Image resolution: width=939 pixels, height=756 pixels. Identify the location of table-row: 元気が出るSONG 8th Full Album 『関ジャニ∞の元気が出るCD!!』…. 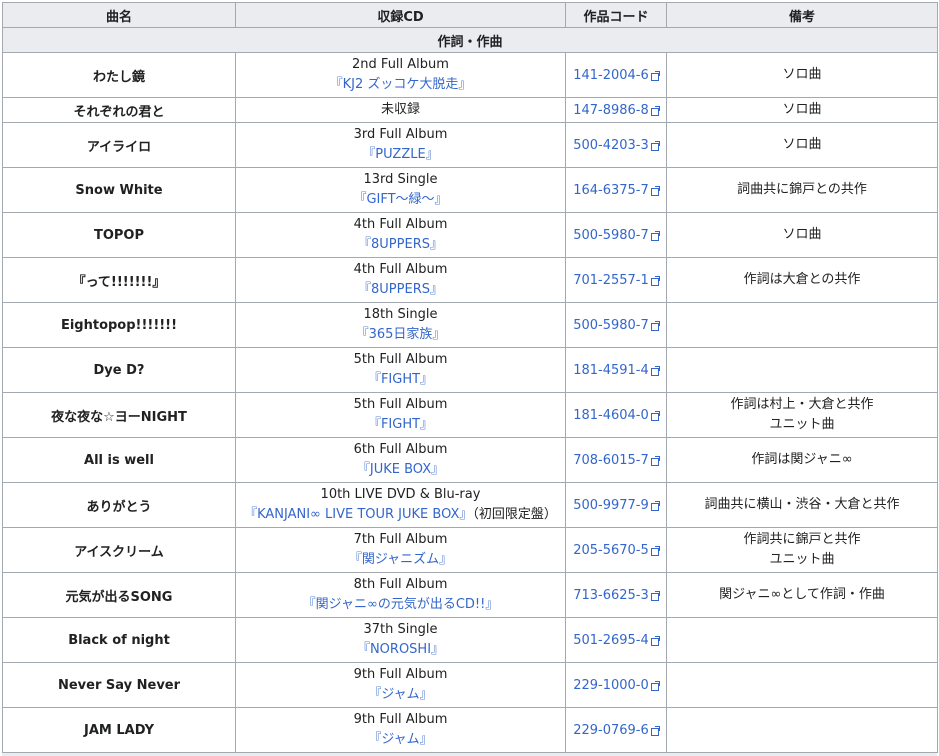
(470, 595).